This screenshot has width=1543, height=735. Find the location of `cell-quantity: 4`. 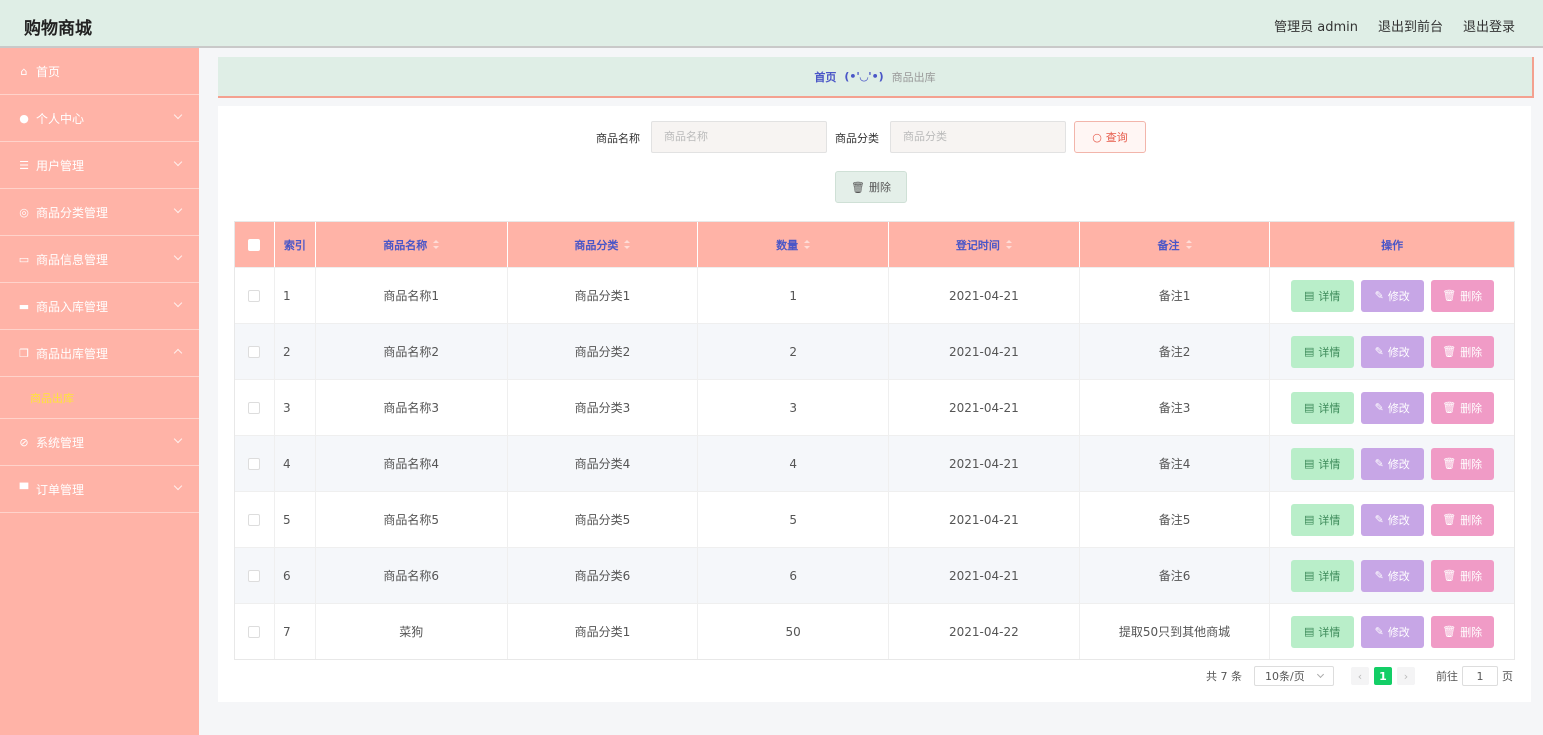

cell-quantity: 4 is located at coordinates (793, 463).